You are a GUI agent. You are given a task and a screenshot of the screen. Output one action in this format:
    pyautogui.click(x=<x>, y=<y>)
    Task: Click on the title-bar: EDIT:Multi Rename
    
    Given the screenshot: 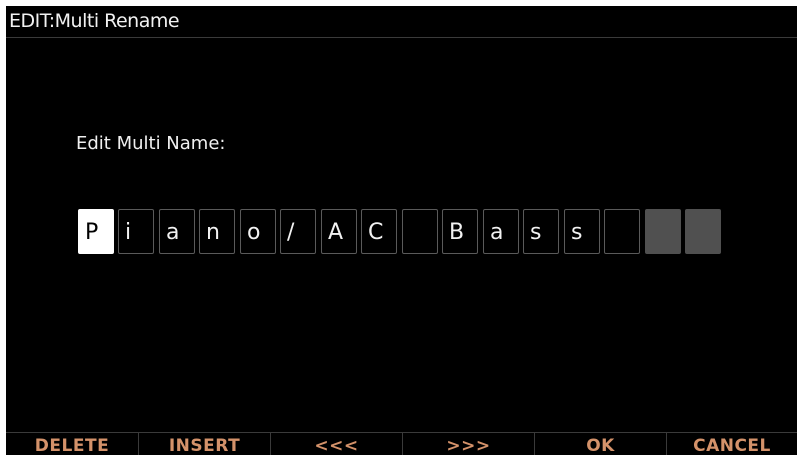 What is the action you would take?
    pyautogui.click(x=401, y=22)
    